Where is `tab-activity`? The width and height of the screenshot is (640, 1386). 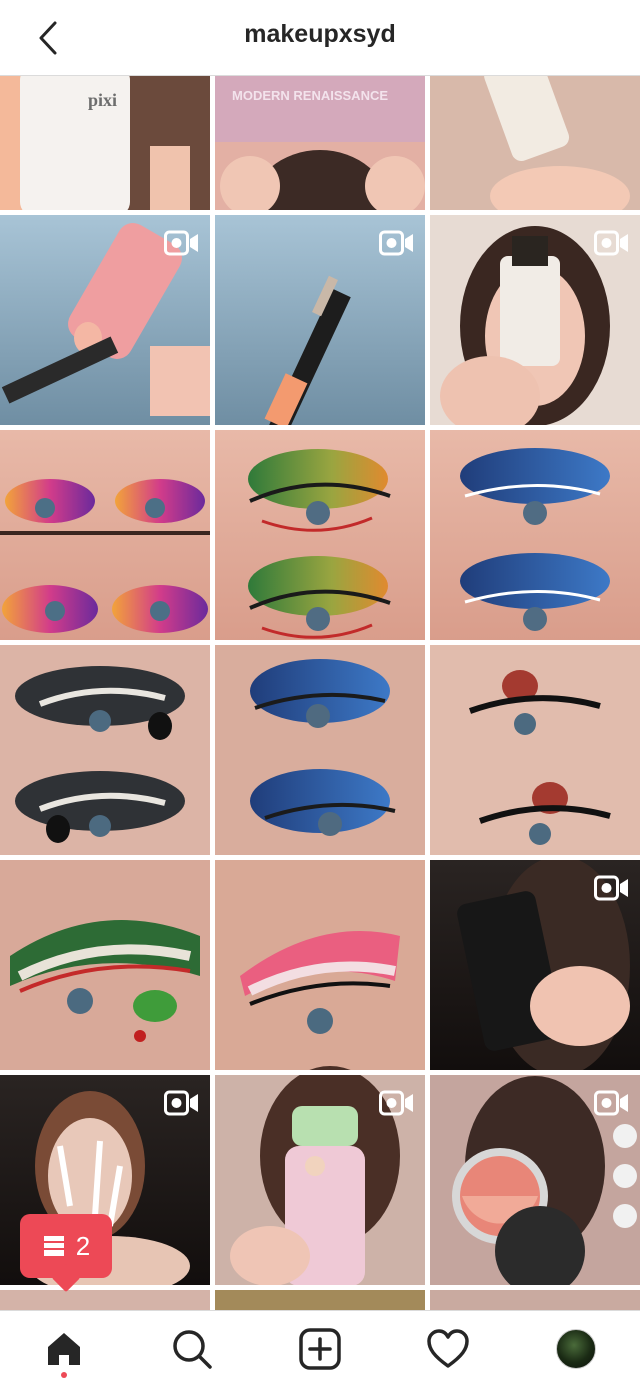 tab-activity is located at coordinates (448, 1349).